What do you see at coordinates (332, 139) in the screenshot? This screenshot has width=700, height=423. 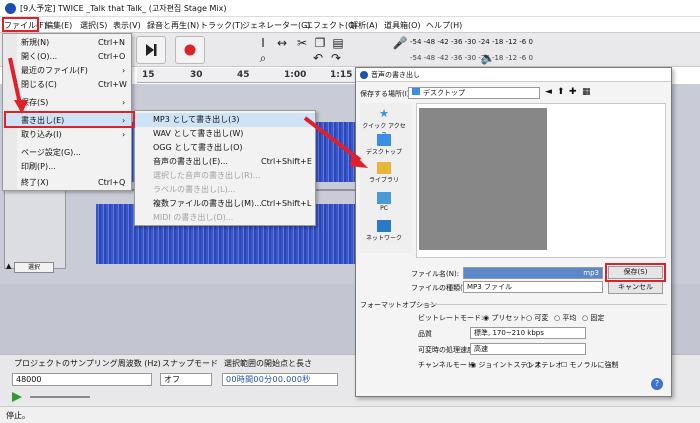 I see `arrow-to-dialog` at bounding box center [332, 139].